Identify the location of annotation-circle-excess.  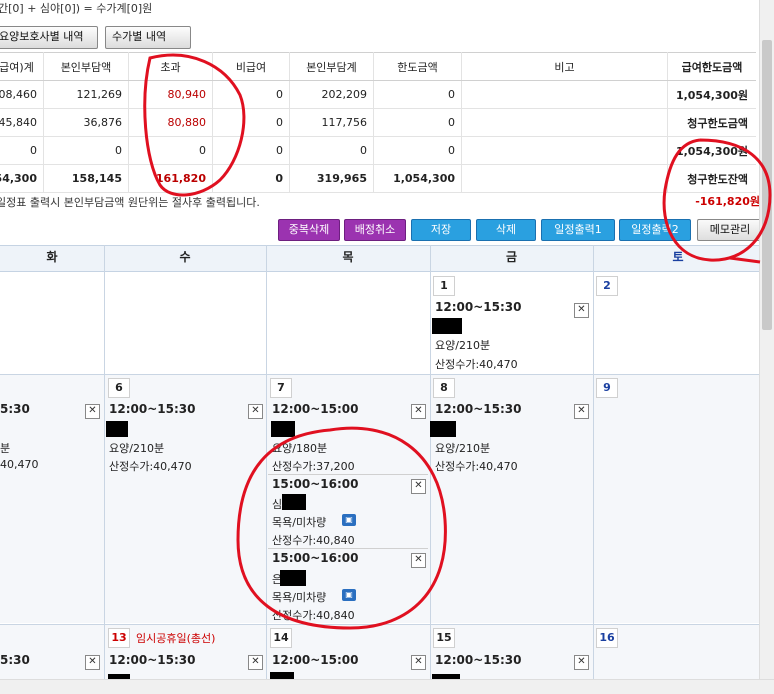
(194, 125).